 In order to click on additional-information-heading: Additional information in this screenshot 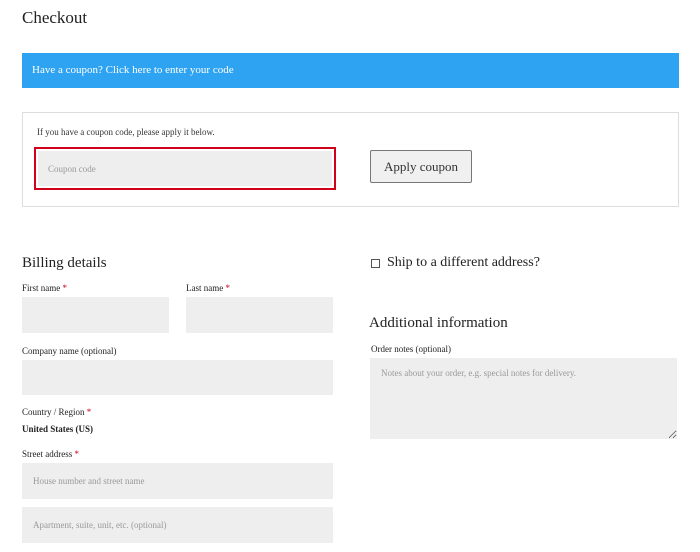, I will do `click(438, 323)`.